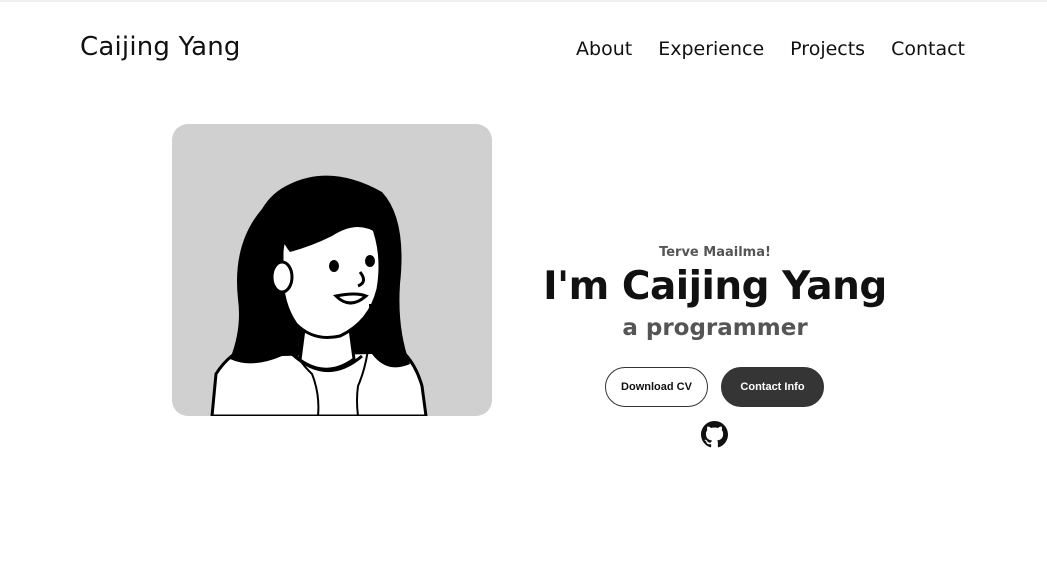 This screenshot has height=582, width=1047. I want to click on site-logo: Caijing Yang, so click(160, 47).